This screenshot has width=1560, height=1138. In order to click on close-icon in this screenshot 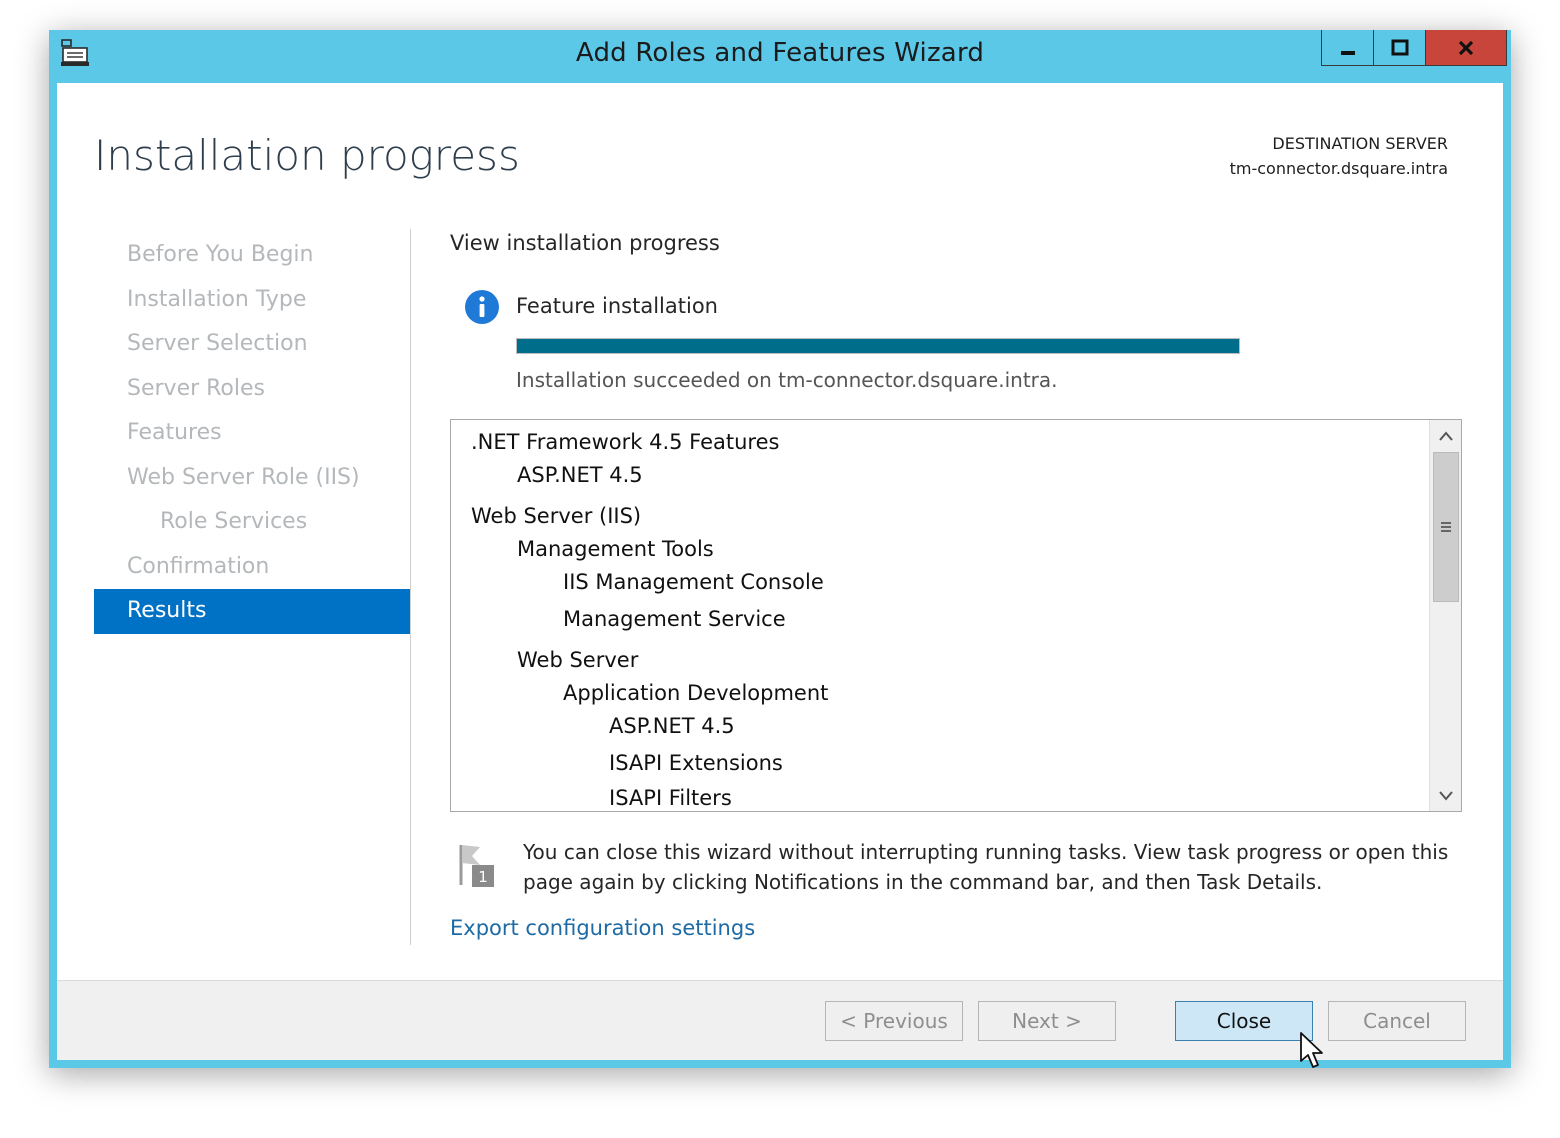, I will do `click(1466, 47)`.